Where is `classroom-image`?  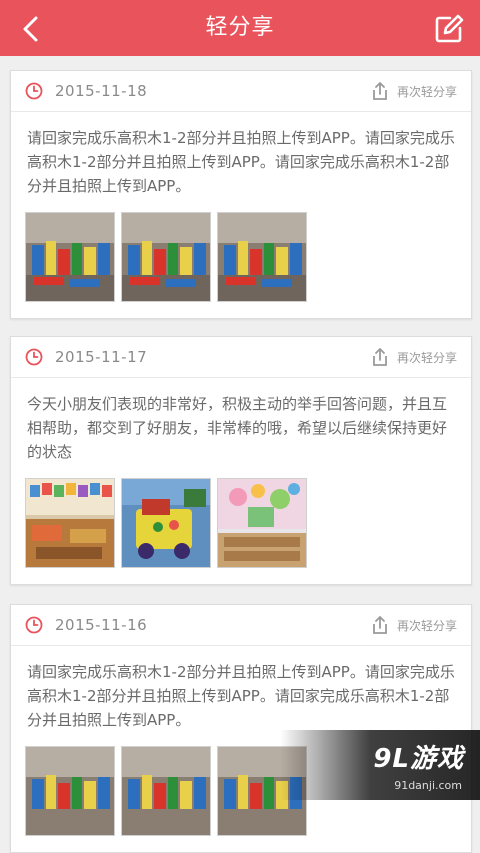 classroom-image is located at coordinates (70, 523).